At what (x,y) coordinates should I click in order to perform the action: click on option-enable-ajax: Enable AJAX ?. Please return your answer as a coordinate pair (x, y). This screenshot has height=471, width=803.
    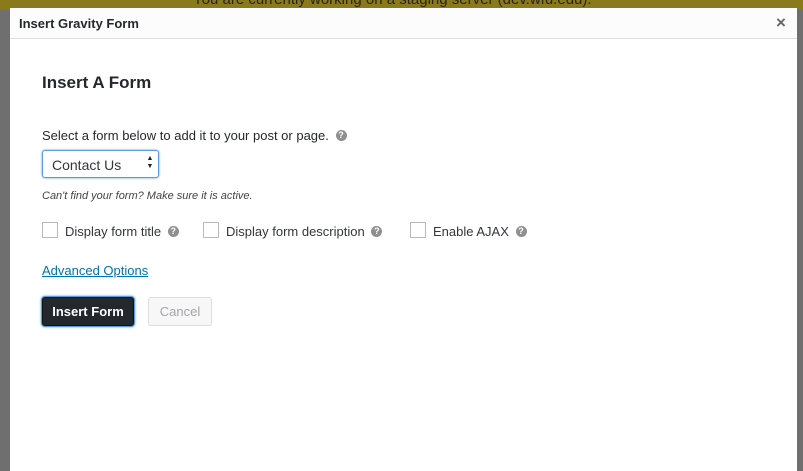
    Looking at the image, I should click on (468, 231).